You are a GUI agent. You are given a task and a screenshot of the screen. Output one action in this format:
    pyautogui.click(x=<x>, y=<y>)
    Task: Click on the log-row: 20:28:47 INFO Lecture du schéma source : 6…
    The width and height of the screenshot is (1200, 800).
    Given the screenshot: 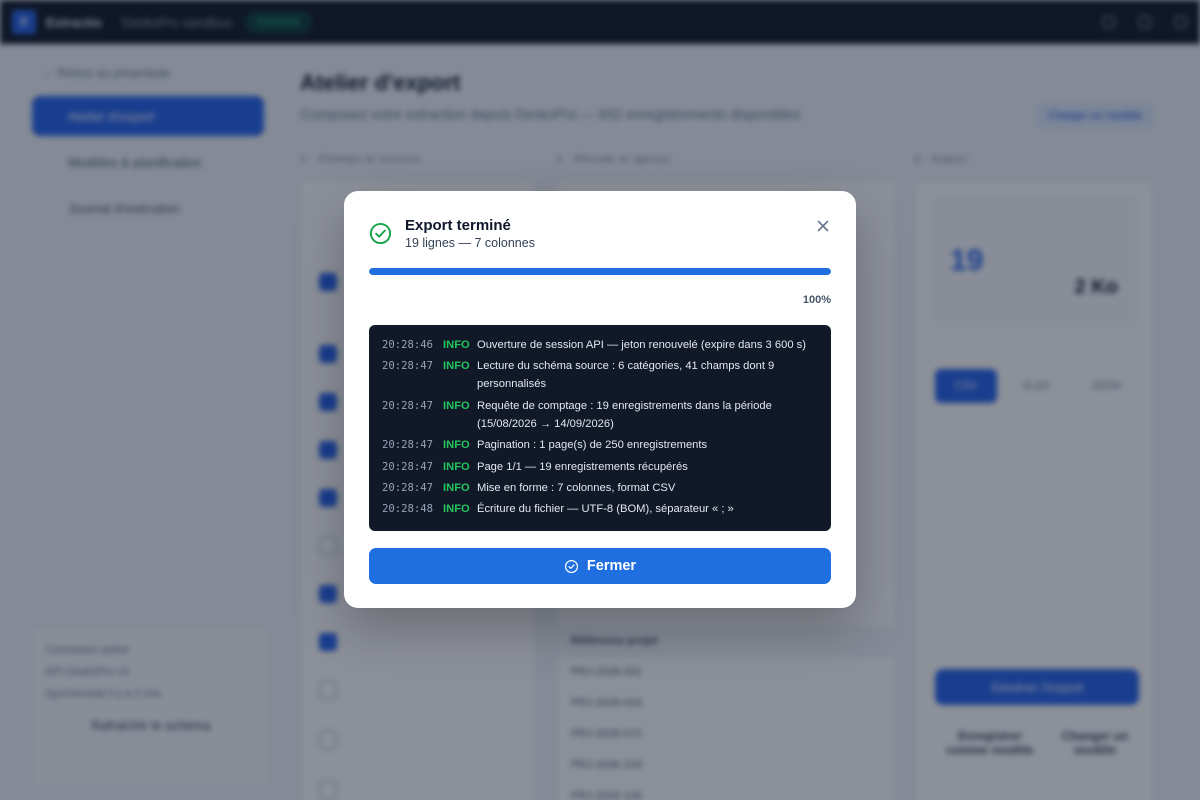 What is the action you would take?
    pyautogui.click(x=600, y=375)
    